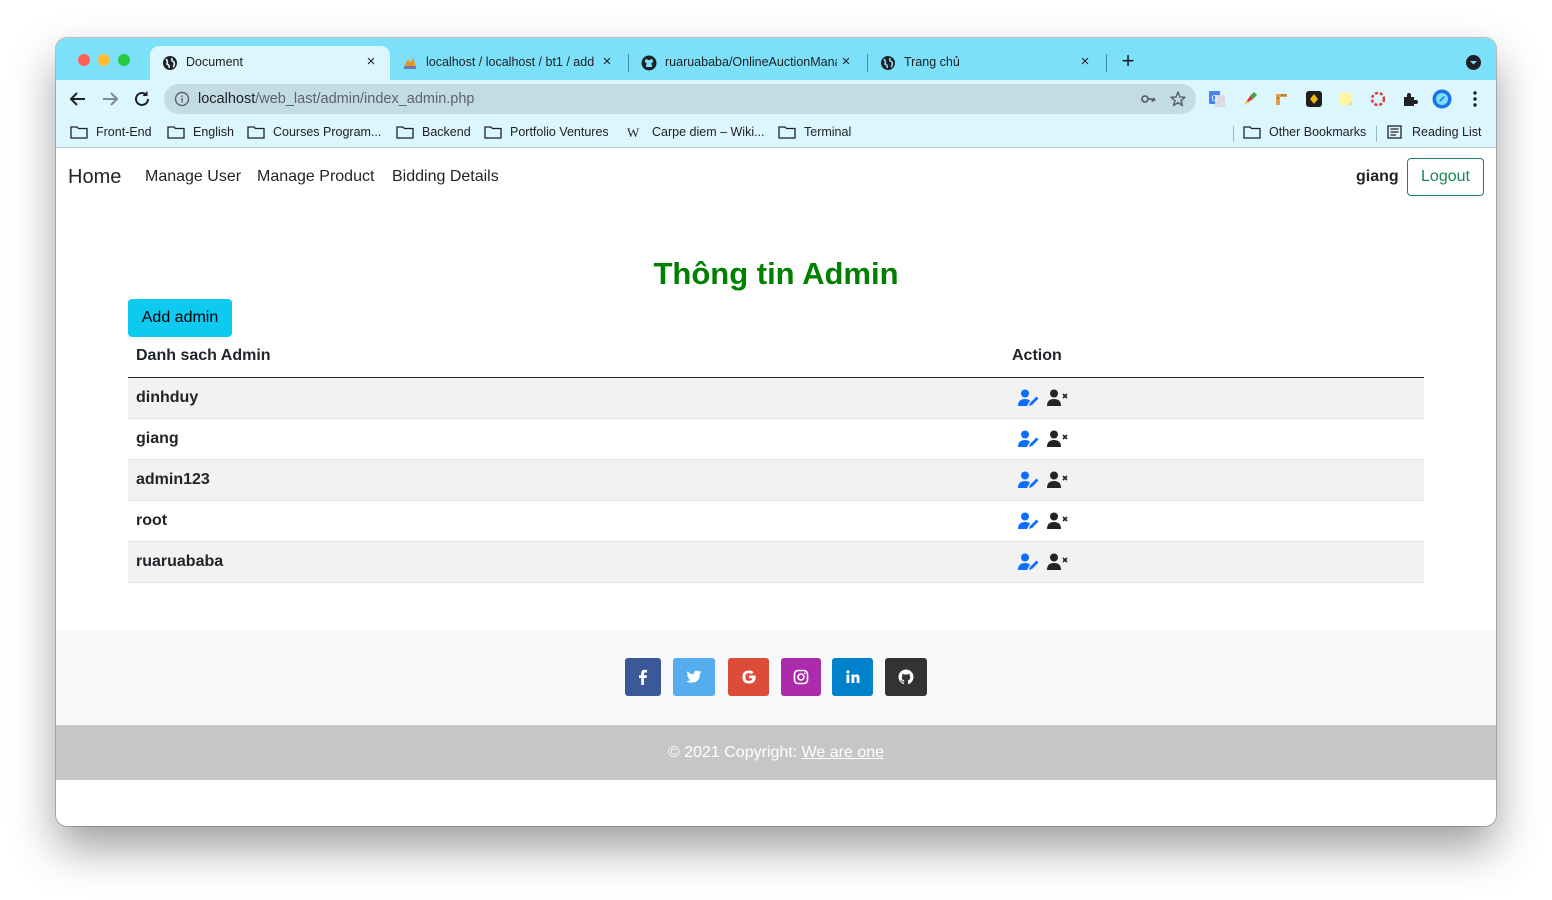 Image resolution: width=1552 pixels, height=900 pixels. I want to click on github-button, so click(906, 677).